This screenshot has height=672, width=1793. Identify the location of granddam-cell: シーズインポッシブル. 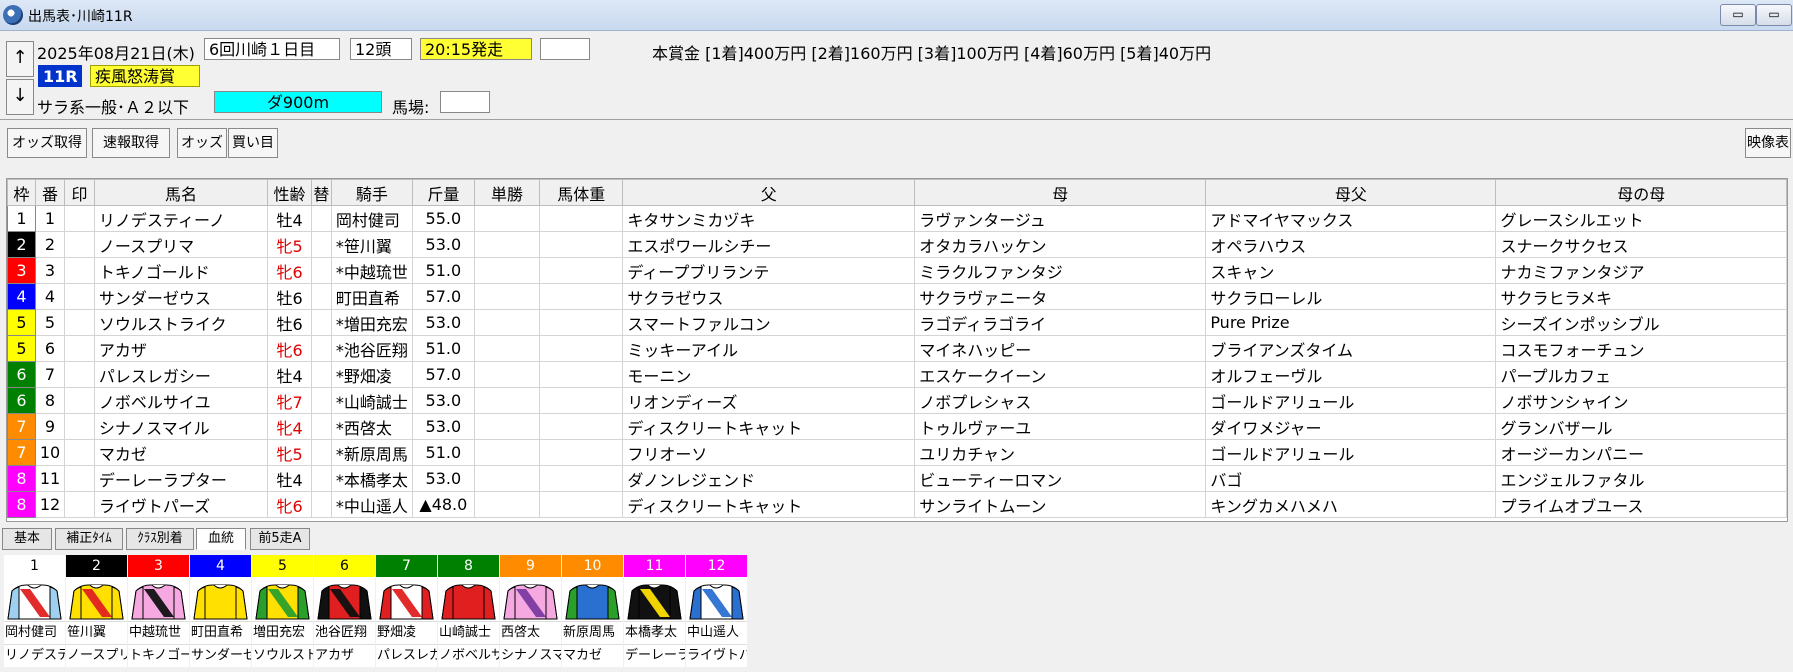
(1641, 322).